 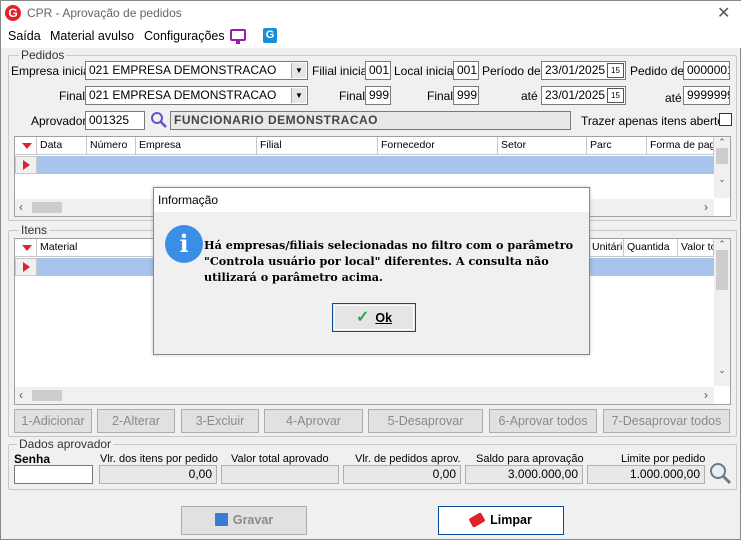 What do you see at coordinates (440, 96) in the screenshot?
I see `local-final-label: Final` at bounding box center [440, 96].